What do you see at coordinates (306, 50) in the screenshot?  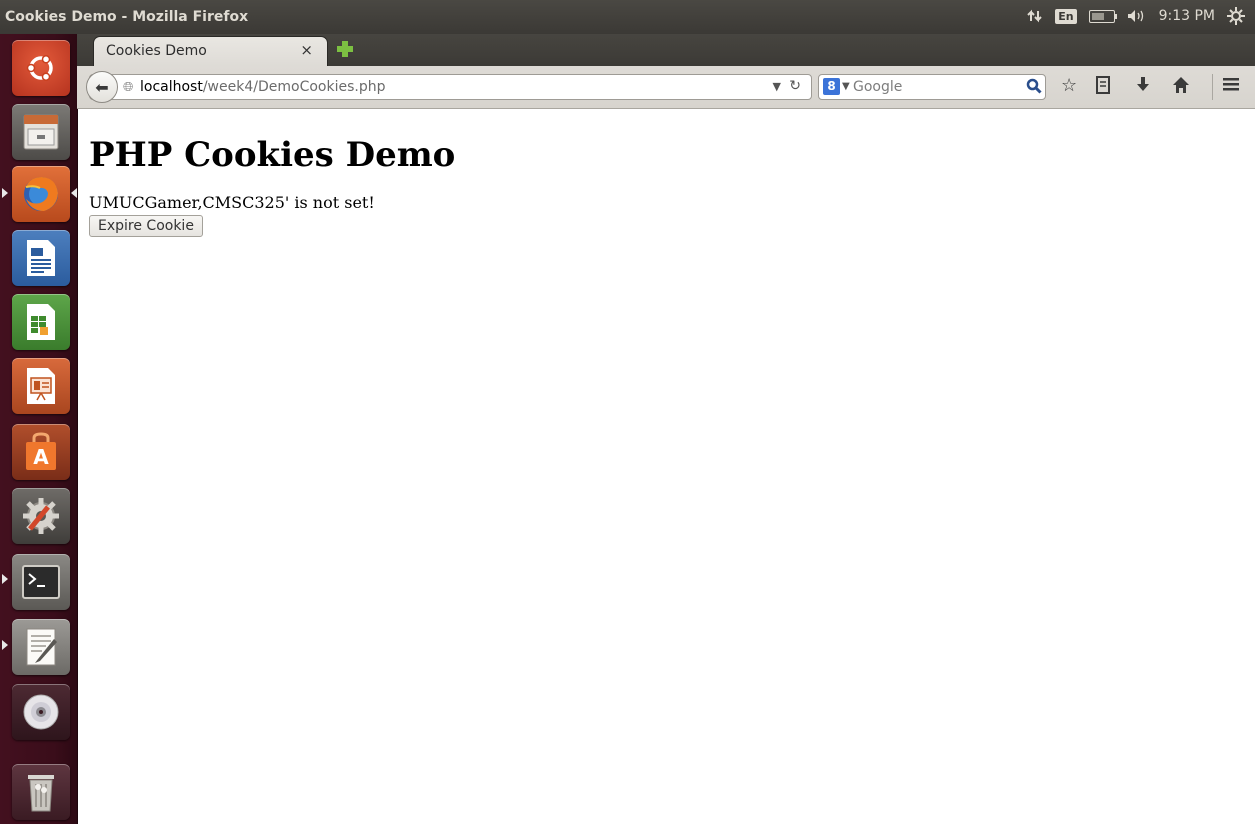 I see `close-icon: ×` at bounding box center [306, 50].